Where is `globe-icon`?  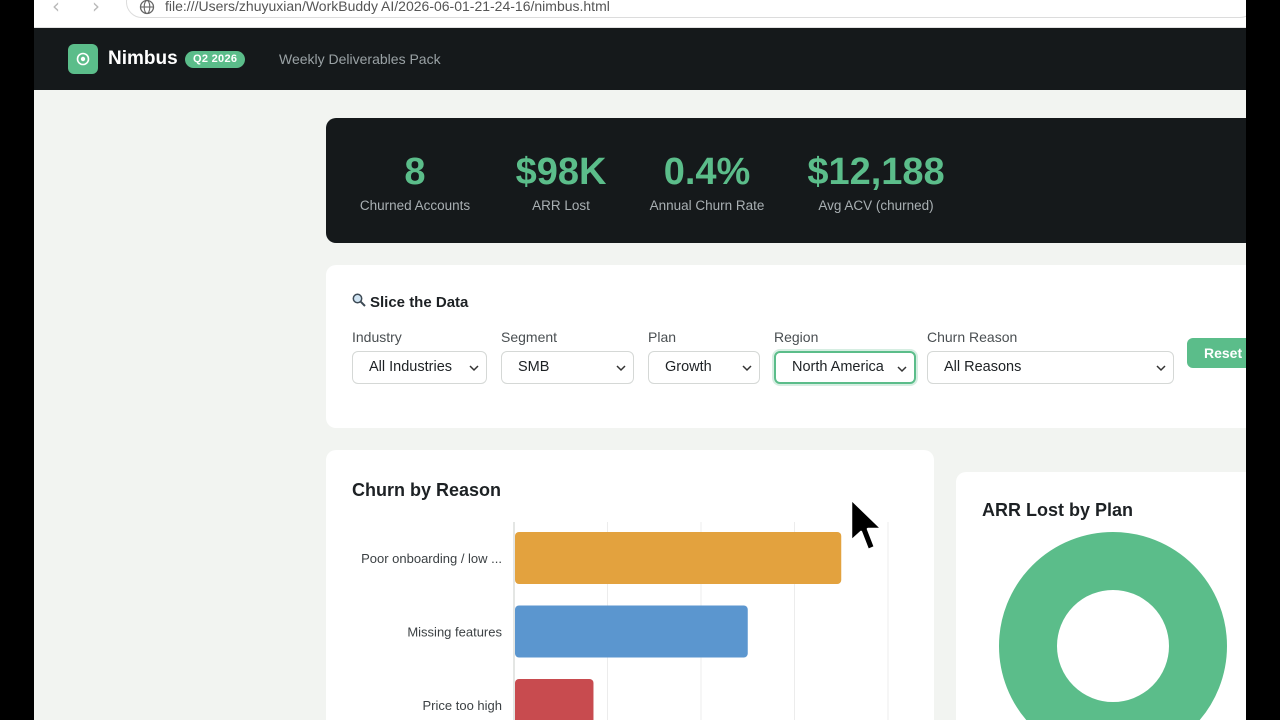 globe-icon is located at coordinates (147, 7).